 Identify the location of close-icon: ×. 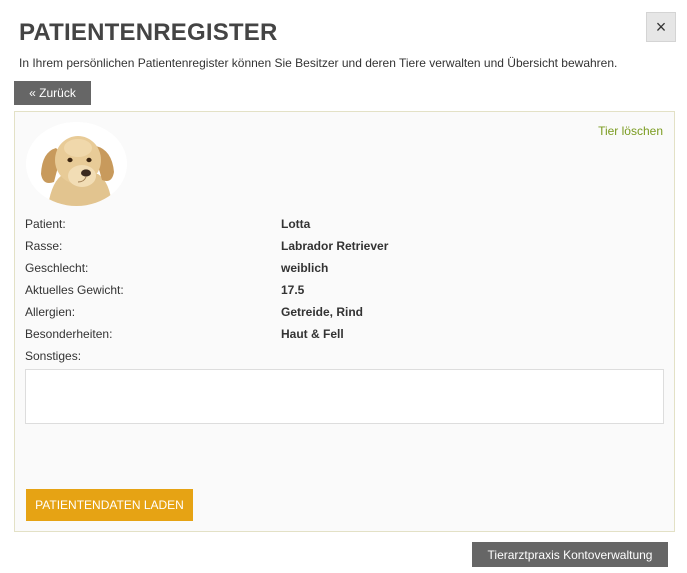
(661, 26).